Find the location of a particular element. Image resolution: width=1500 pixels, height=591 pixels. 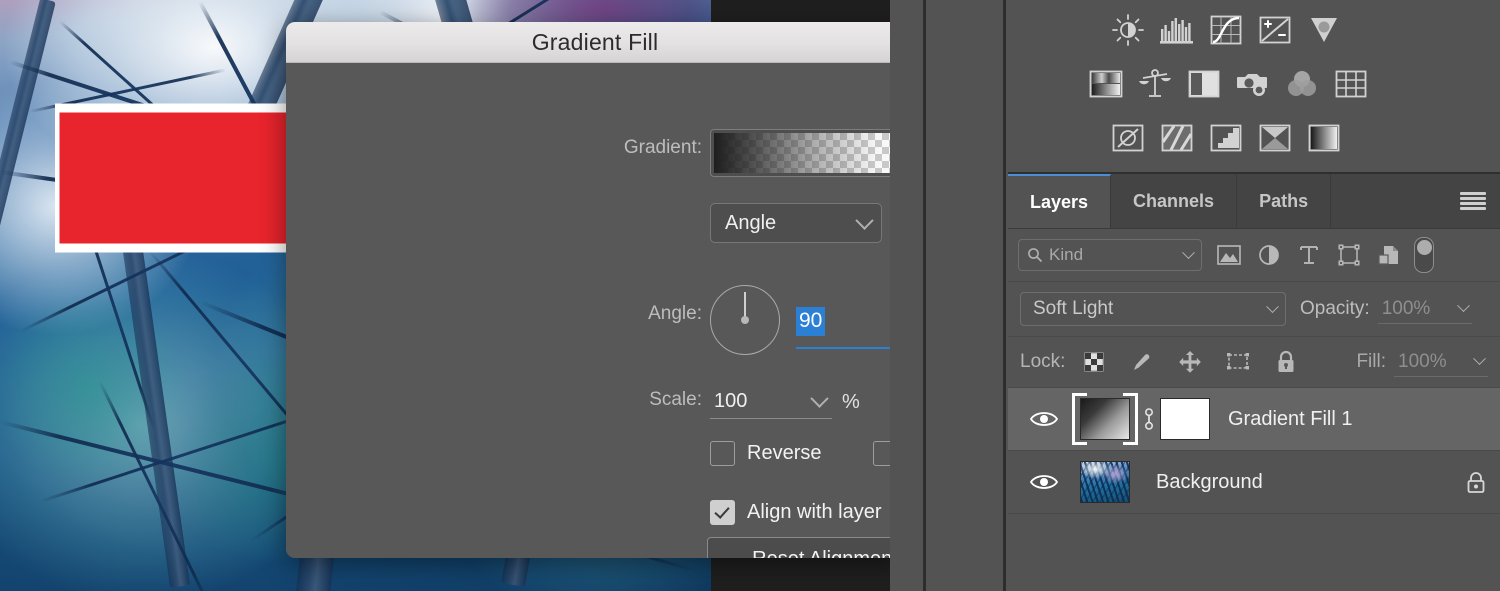

tab-paths: Paths is located at coordinates (1284, 201).